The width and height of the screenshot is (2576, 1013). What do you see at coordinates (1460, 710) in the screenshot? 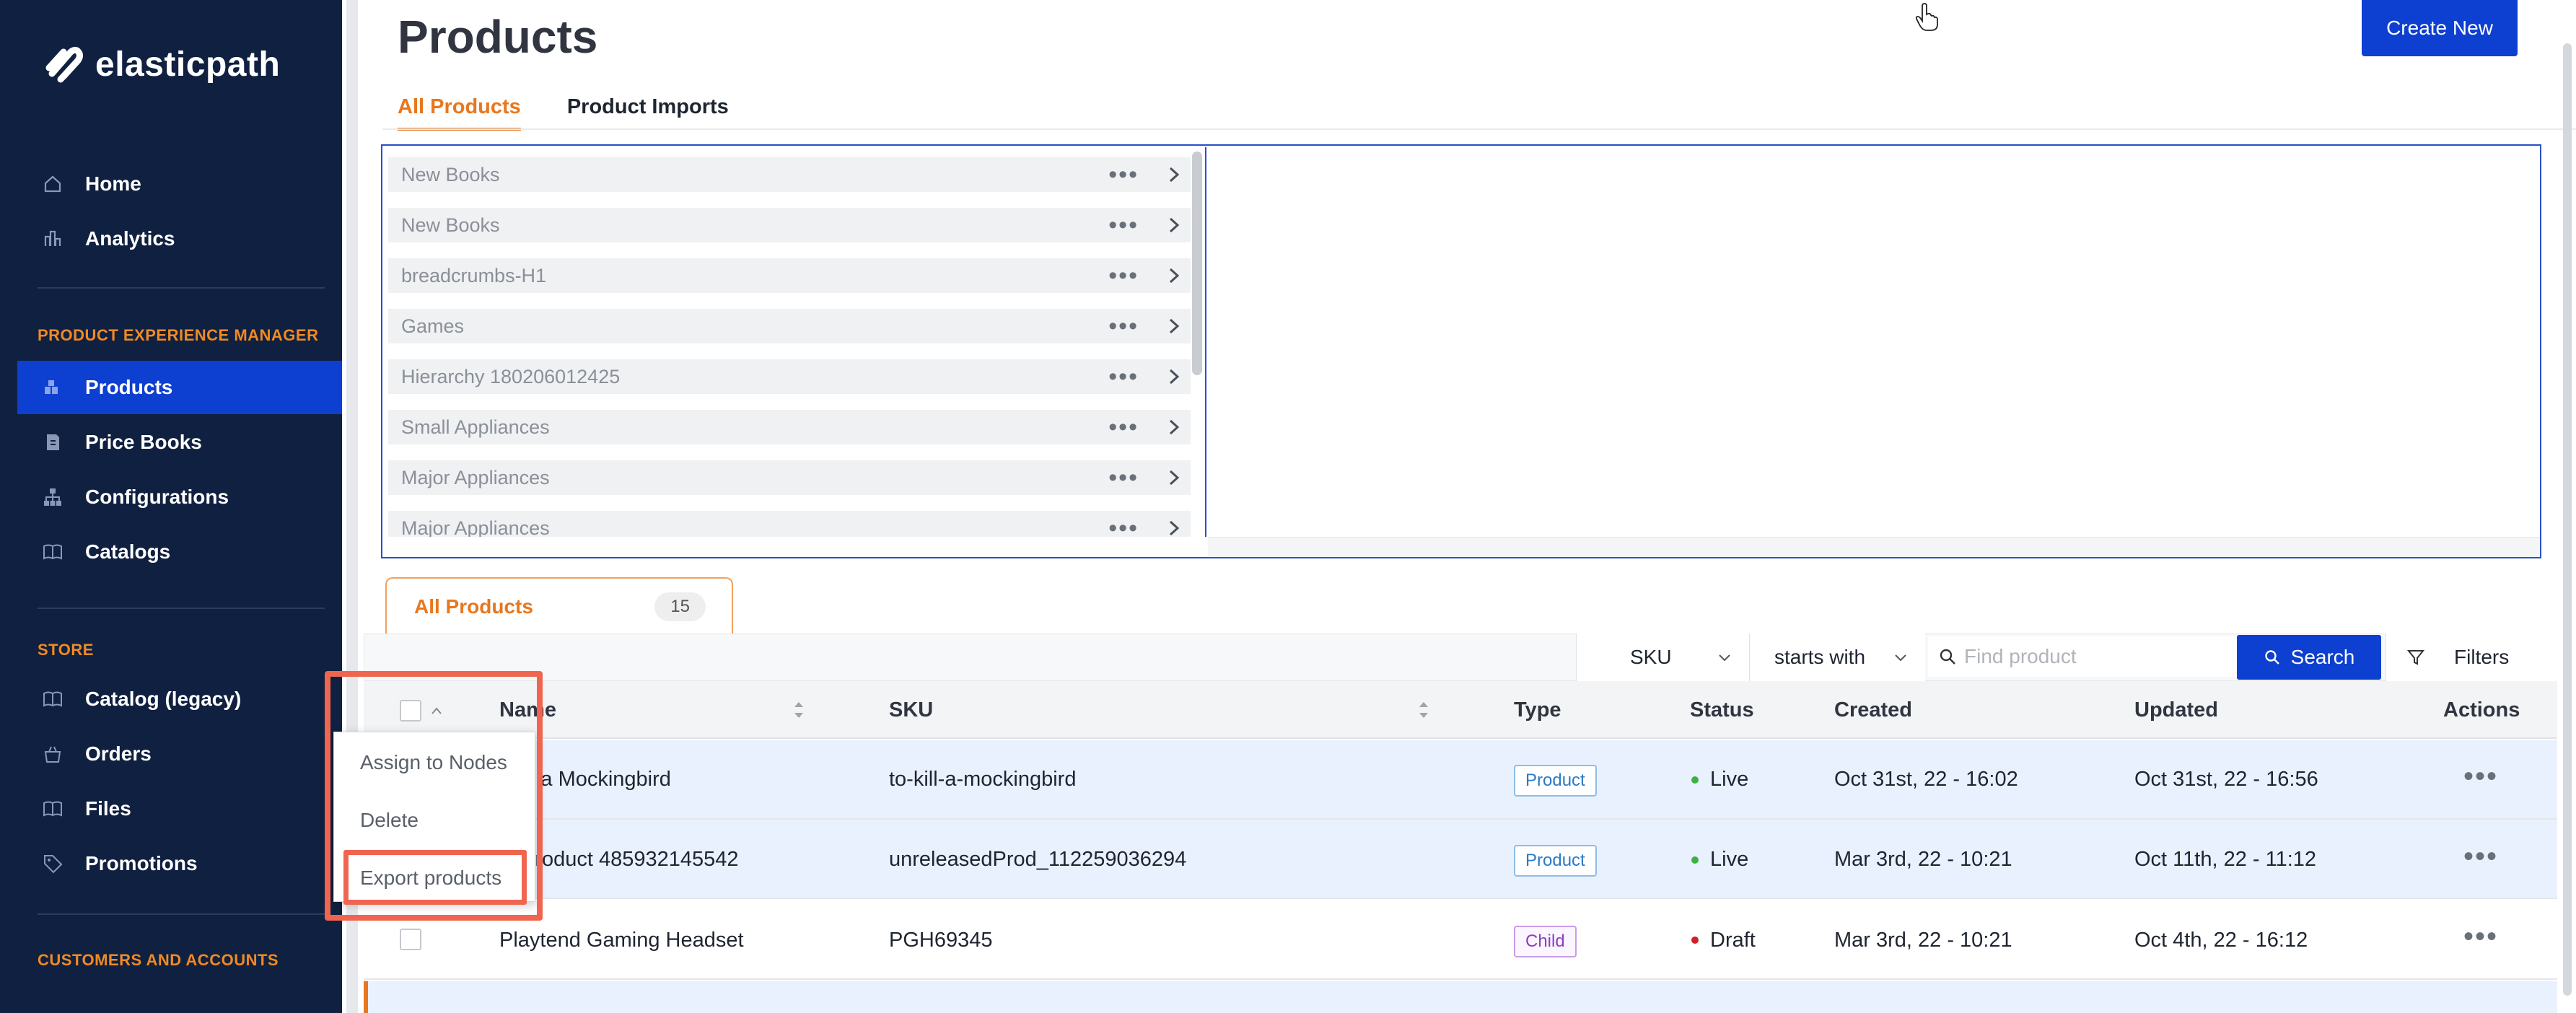
I see `table-header` at bounding box center [1460, 710].